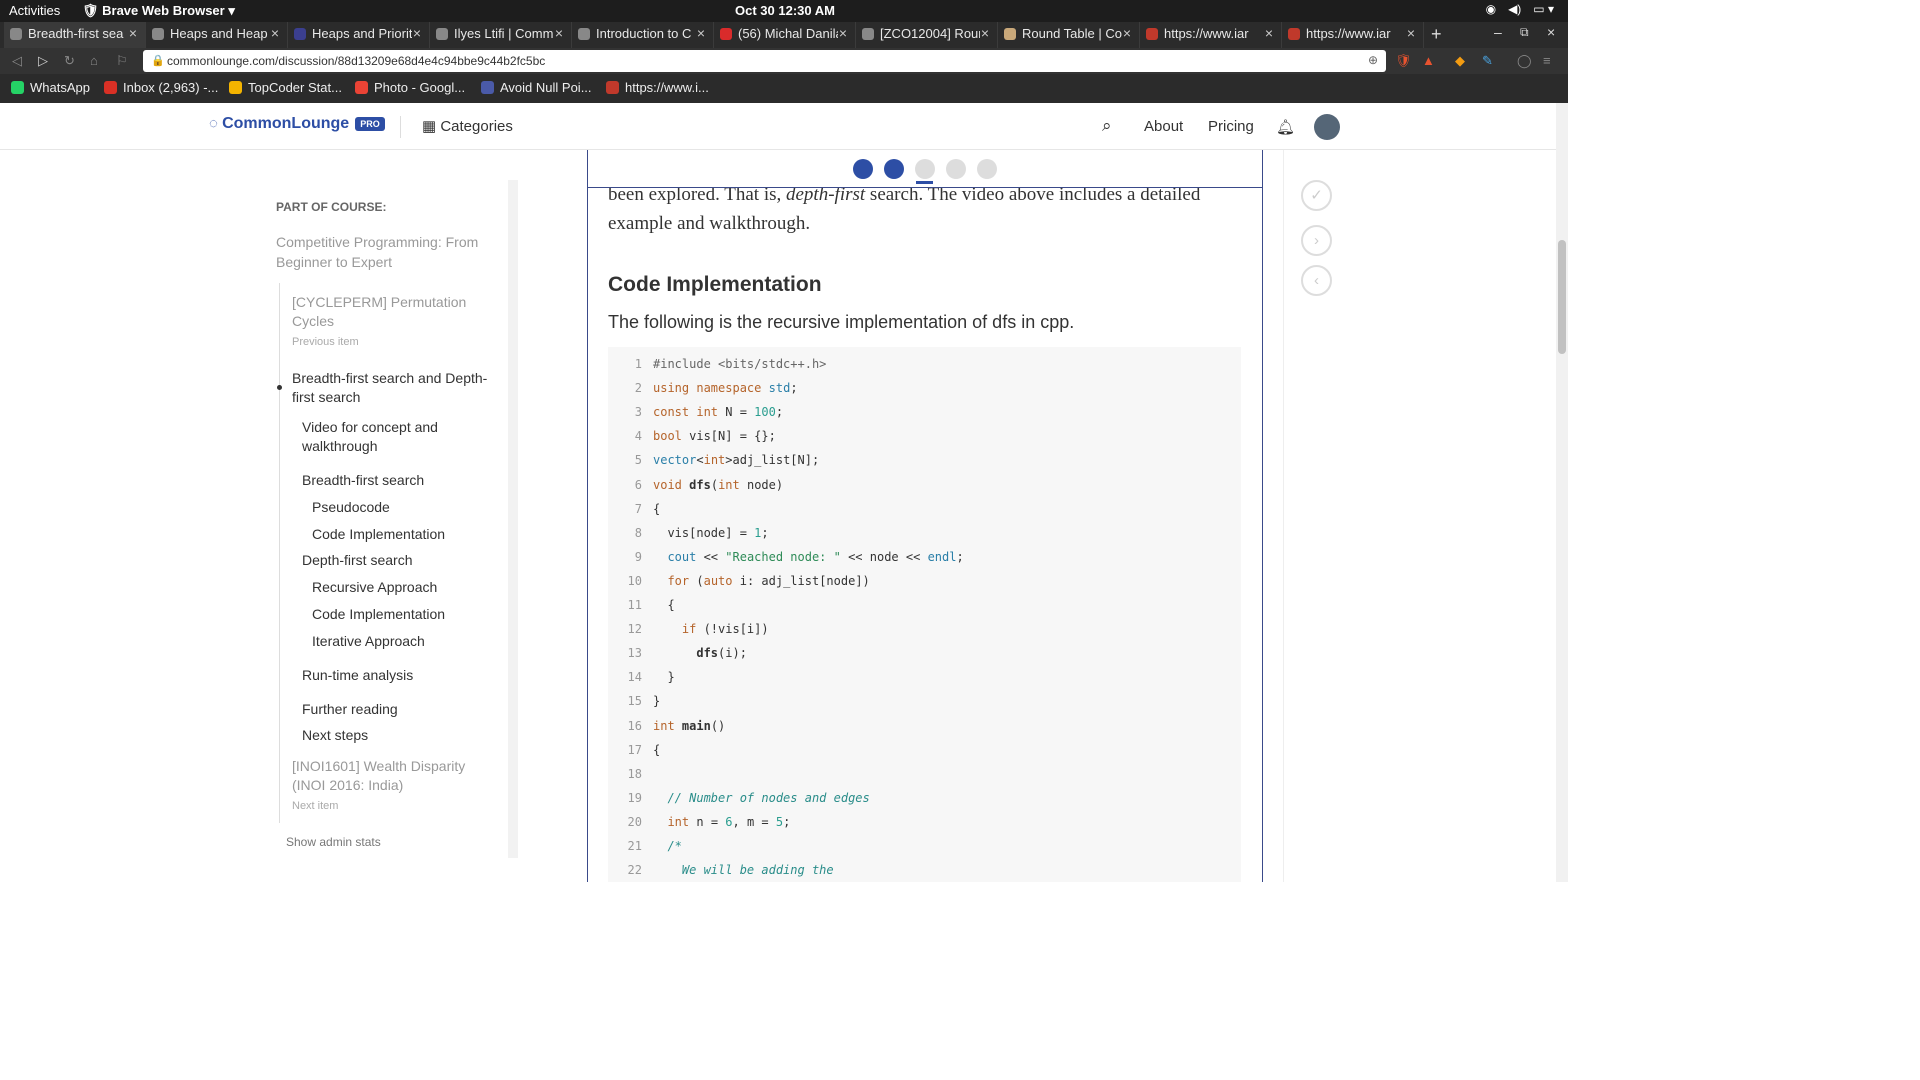 The width and height of the screenshot is (1920, 1080). Describe the element at coordinates (513, 519) in the screenshot. I see `sidebar-scrollbar` at that location.